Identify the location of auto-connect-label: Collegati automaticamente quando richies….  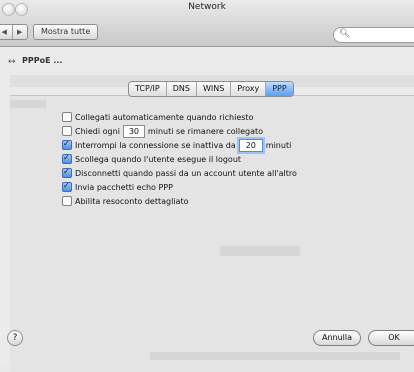
(164, 117).